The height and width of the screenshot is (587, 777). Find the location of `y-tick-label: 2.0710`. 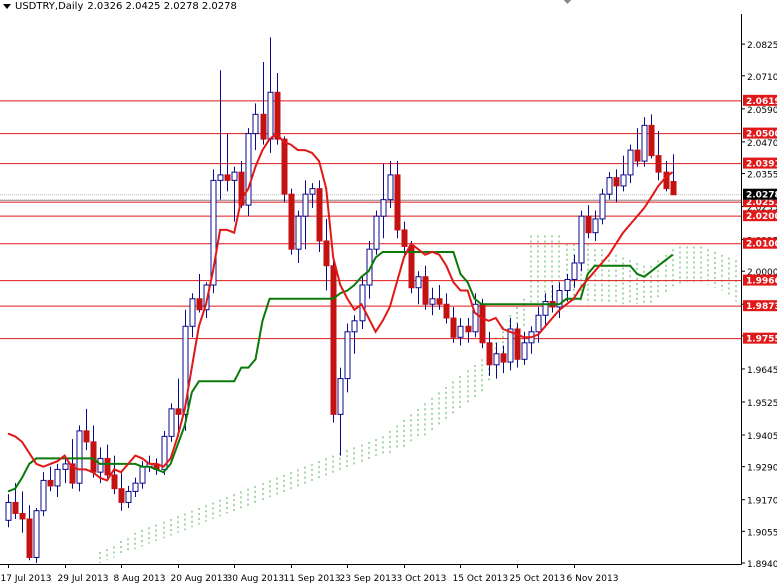

y-tick-label: 2.0710 is located at coordinates (762, 78).